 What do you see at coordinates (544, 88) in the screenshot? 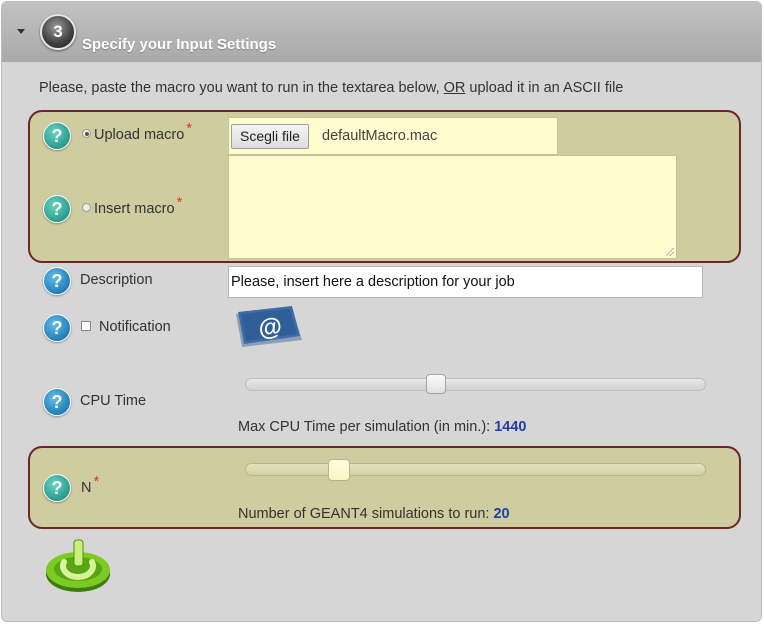
I see `intro-text-after: upload it in an ASCII file` at bounding box center [544, 88].